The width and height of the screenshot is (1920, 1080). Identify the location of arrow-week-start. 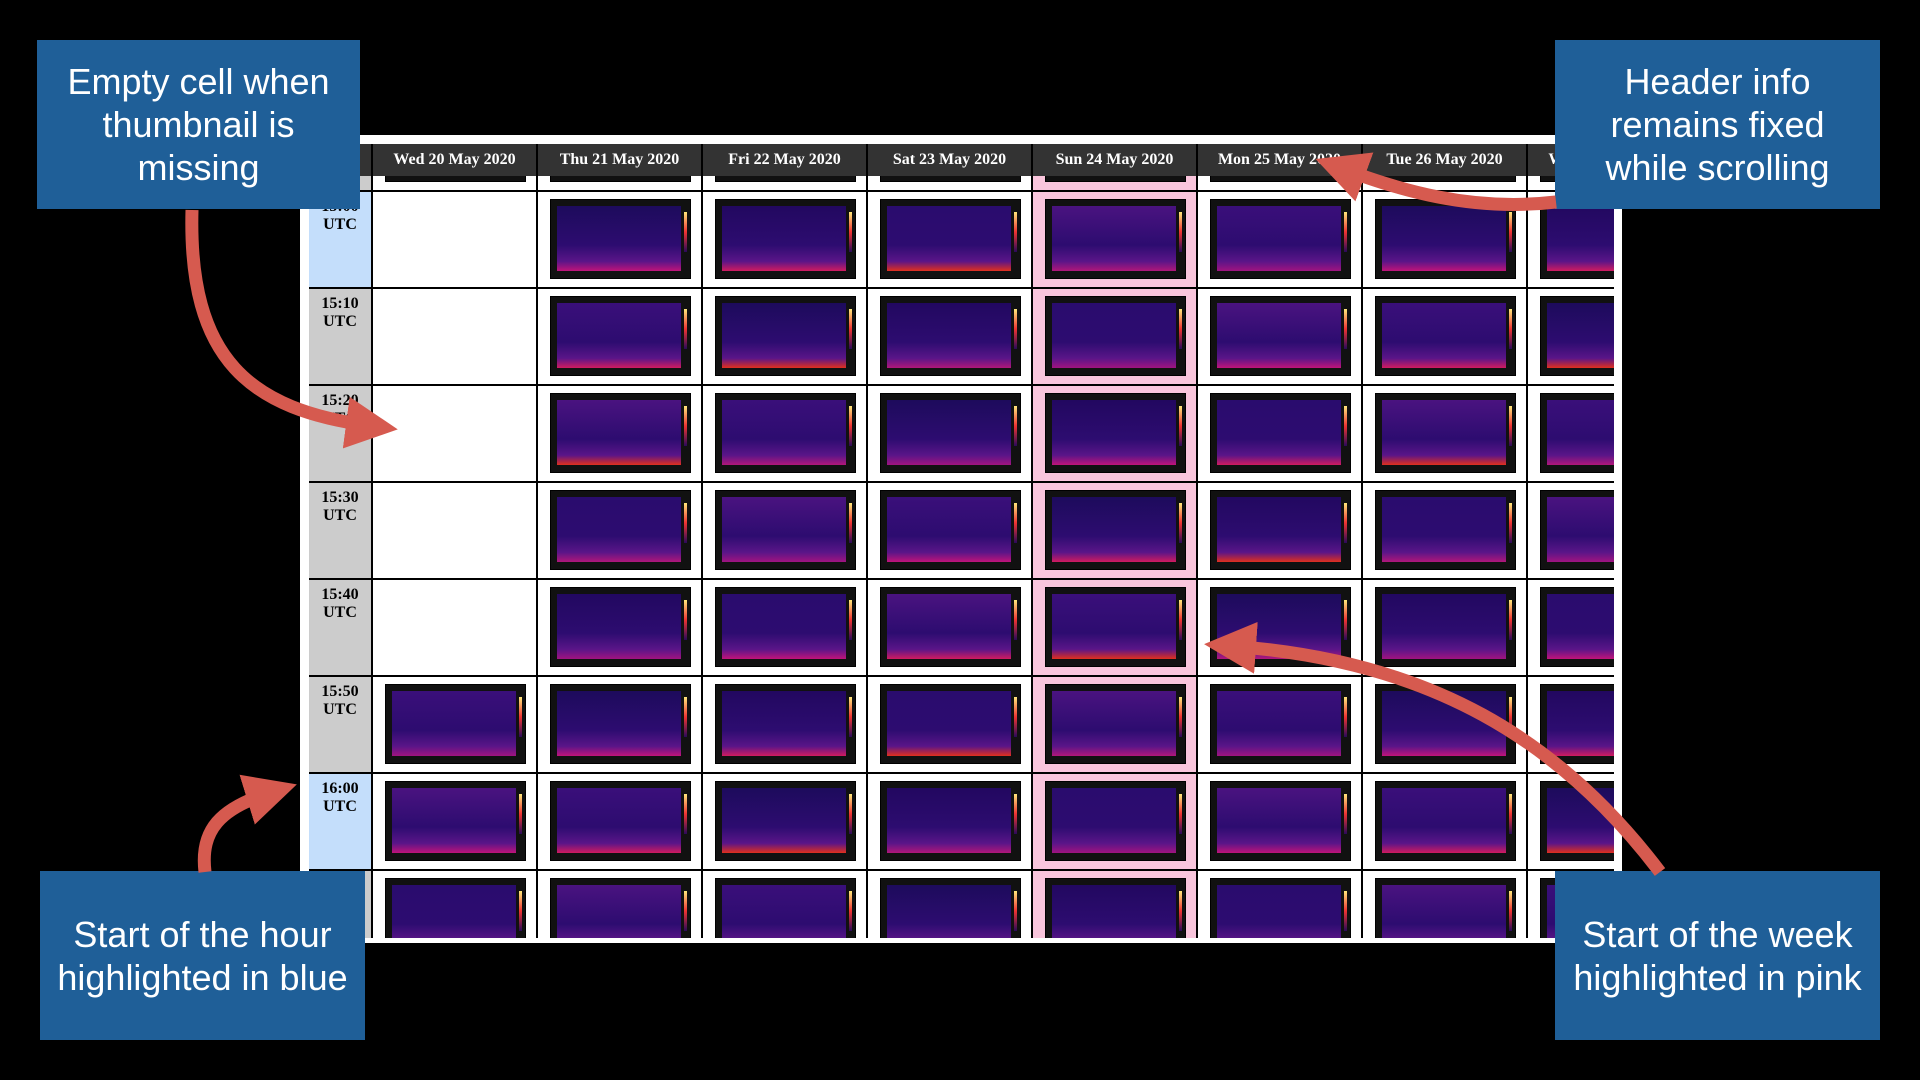
(1435, 748).